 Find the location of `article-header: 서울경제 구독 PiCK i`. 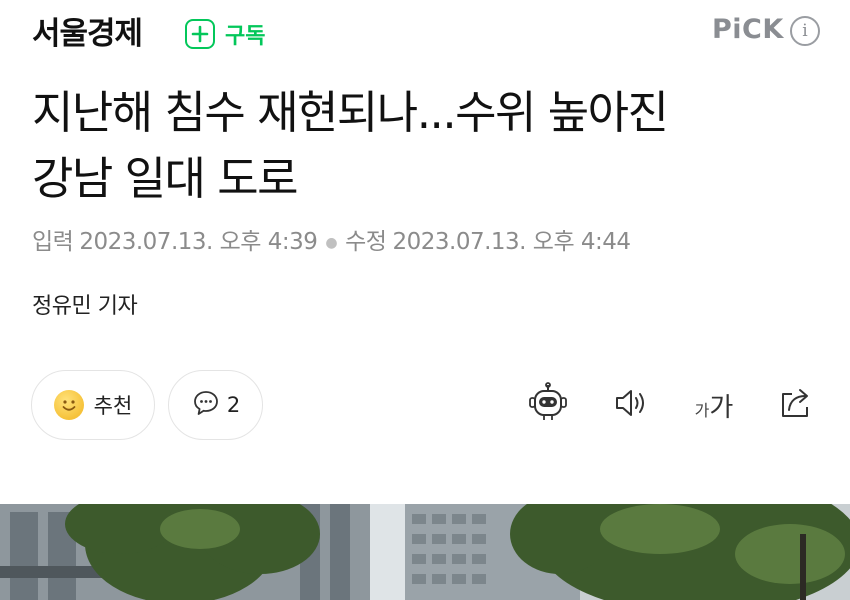

article-header: 서울경제 구독 PiCK i is located at coordinates (425, 34).